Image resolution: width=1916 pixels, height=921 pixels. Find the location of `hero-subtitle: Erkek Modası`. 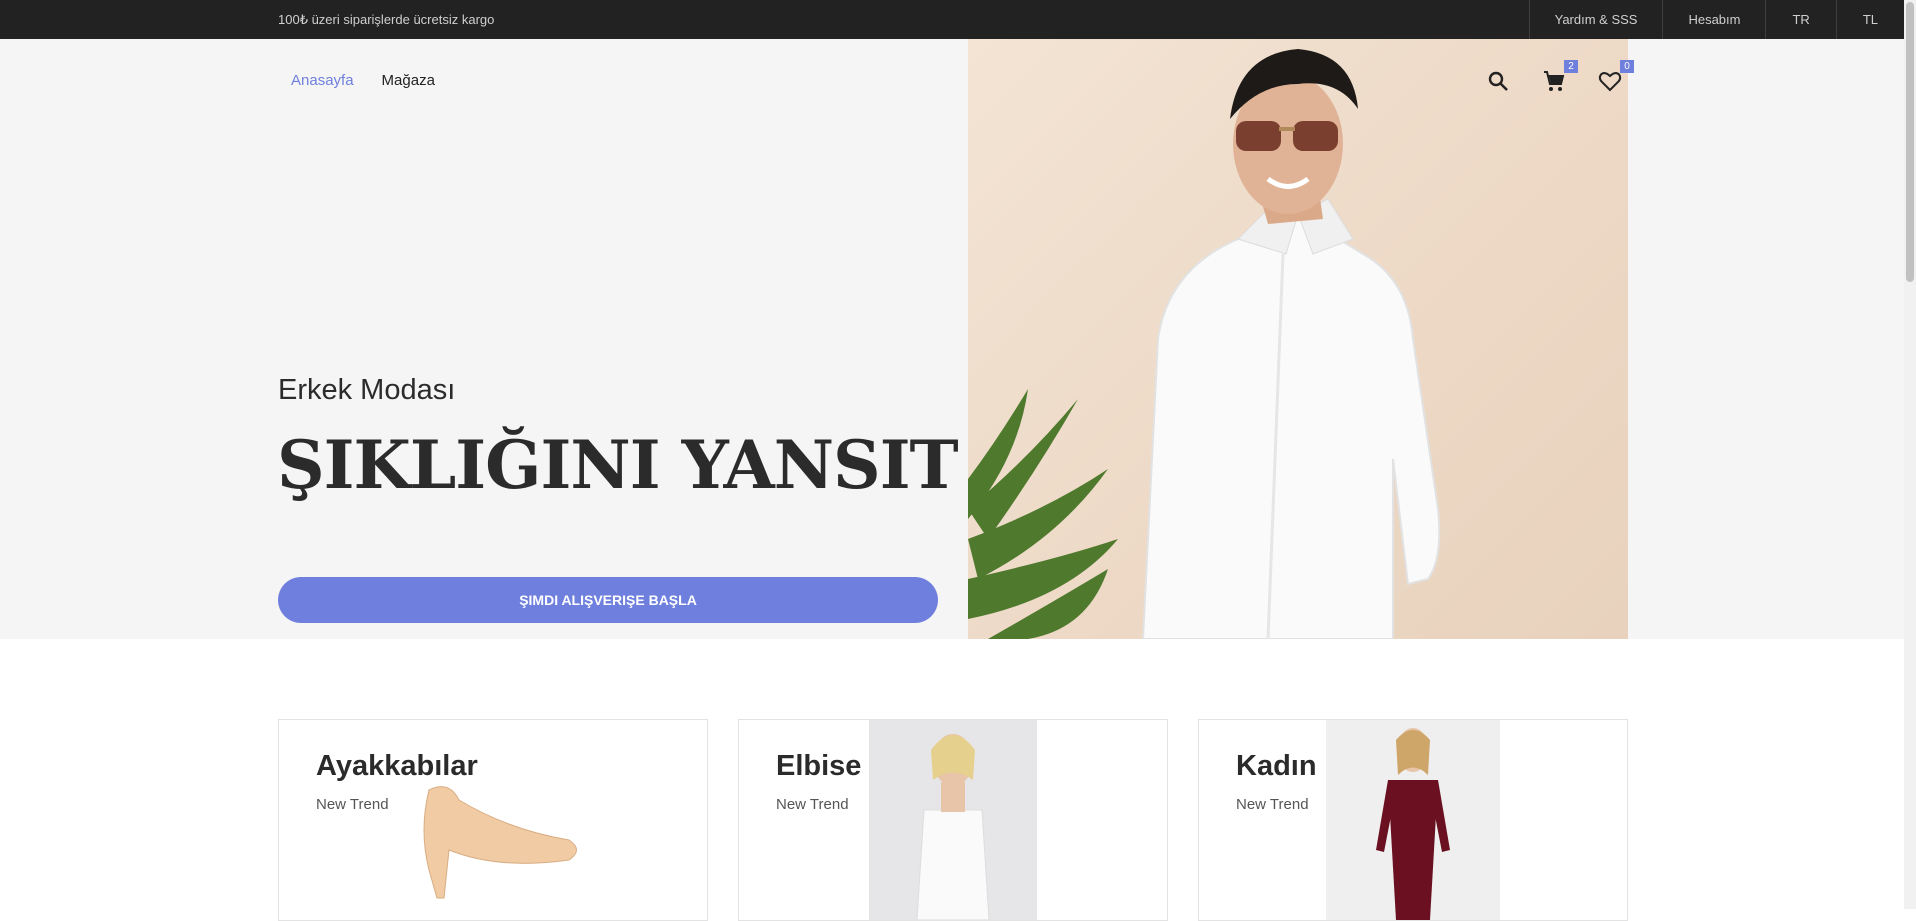

hero-subtitle: Erkek Modası is located at coordinates (367, 390).